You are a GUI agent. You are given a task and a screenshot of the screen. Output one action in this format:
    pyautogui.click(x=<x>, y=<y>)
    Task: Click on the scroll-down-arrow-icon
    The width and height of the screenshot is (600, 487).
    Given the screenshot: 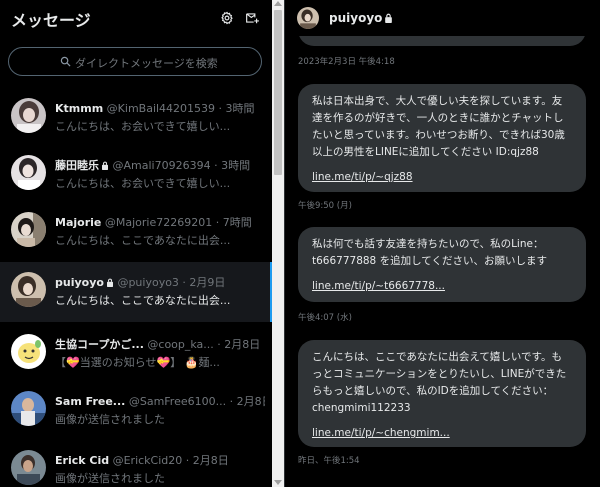 What is the action you would take?
    pyautogui.click(x=278, y=482)
    